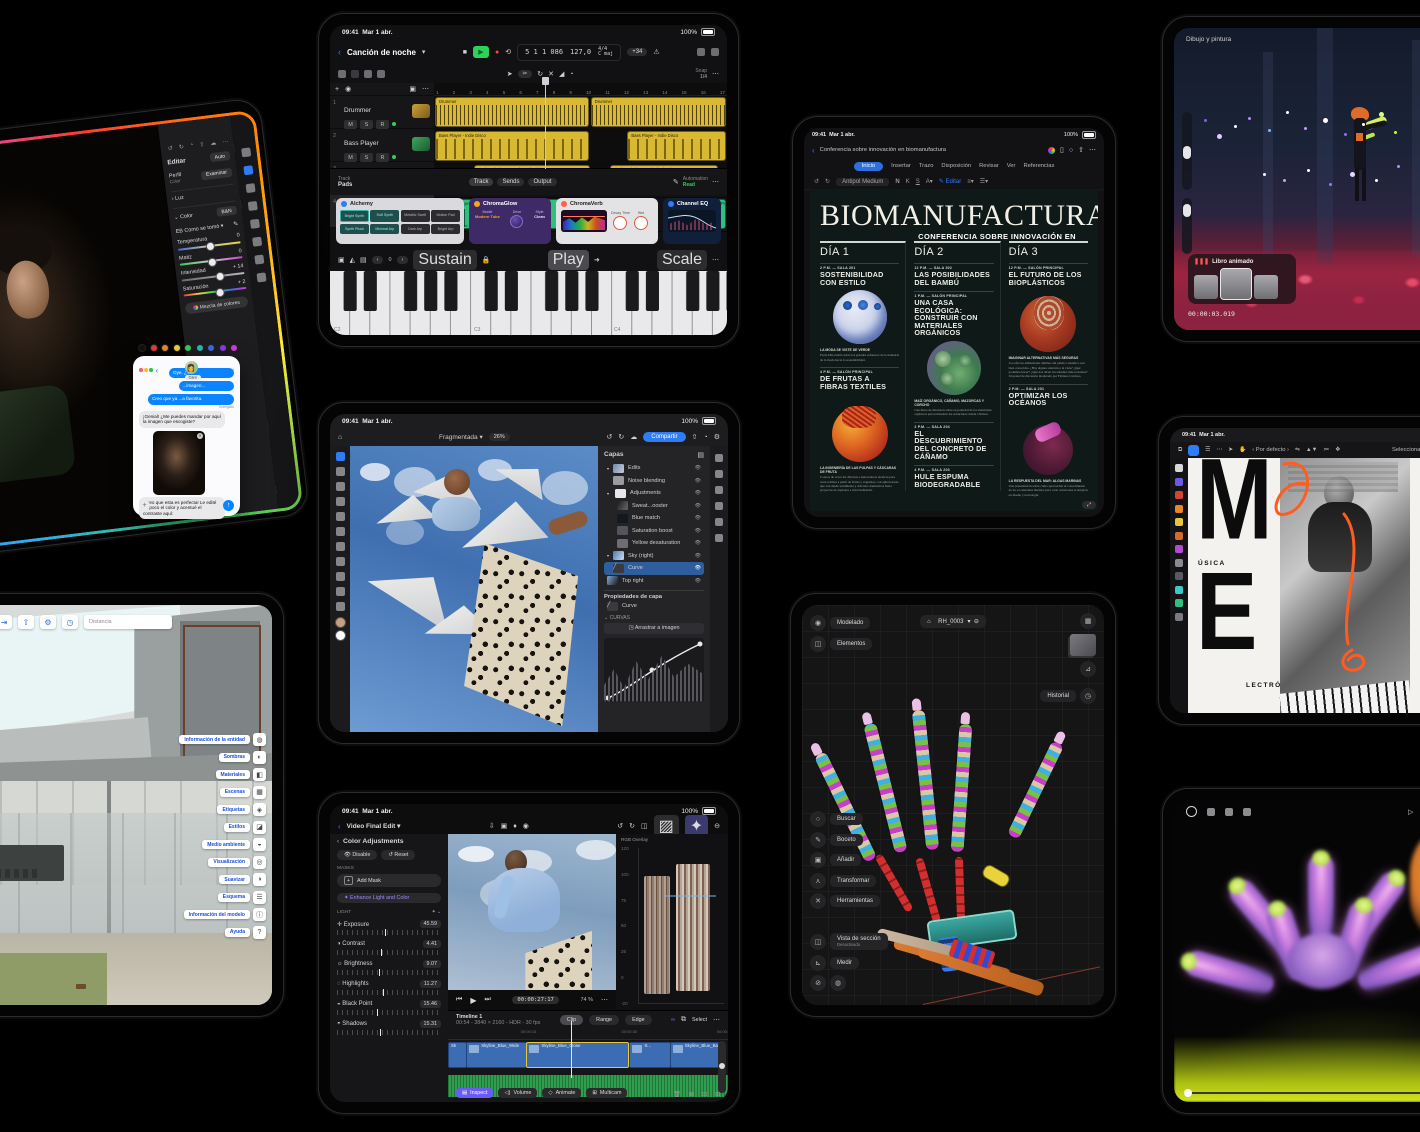 Image resolution: width=1420 pixels, height=1132 pixels. I want to click on tab-inicio: Inicio, so click(868, 166).